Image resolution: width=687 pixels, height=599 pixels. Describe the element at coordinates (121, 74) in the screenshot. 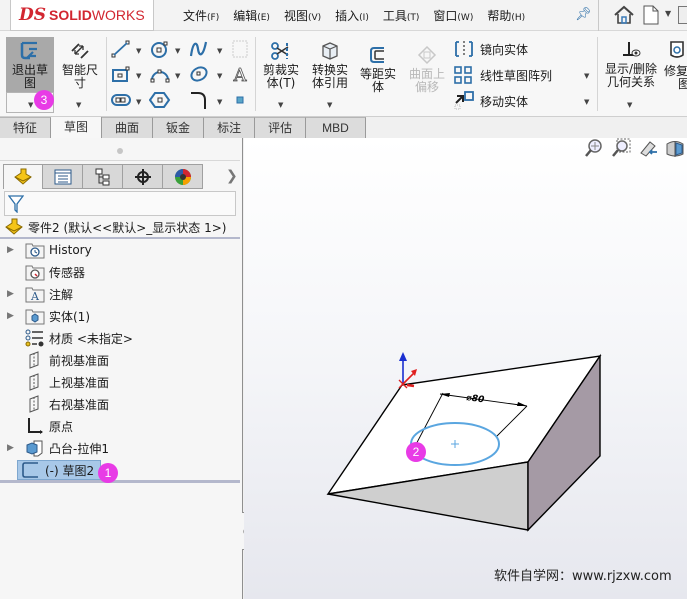

I see `rectangle-icon` at that location.